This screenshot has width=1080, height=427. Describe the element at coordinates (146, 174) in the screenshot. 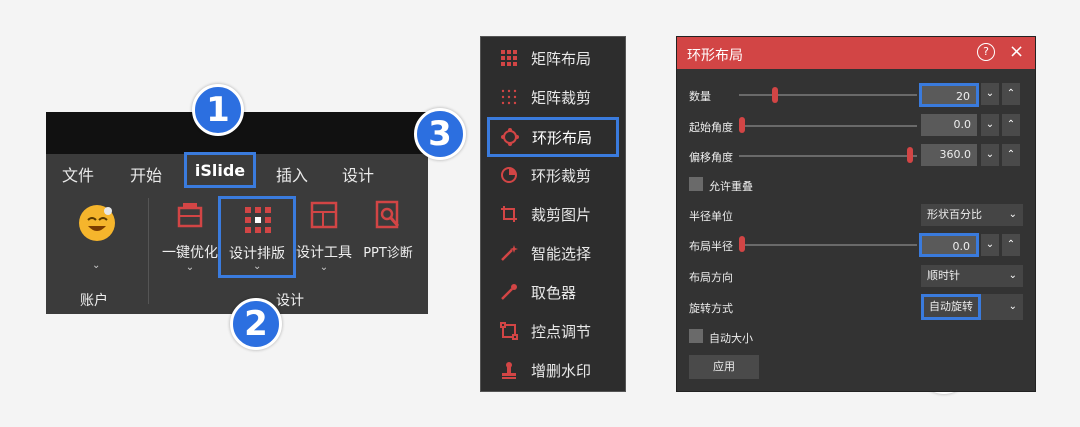

I see `tab-home: 开始` at that location.